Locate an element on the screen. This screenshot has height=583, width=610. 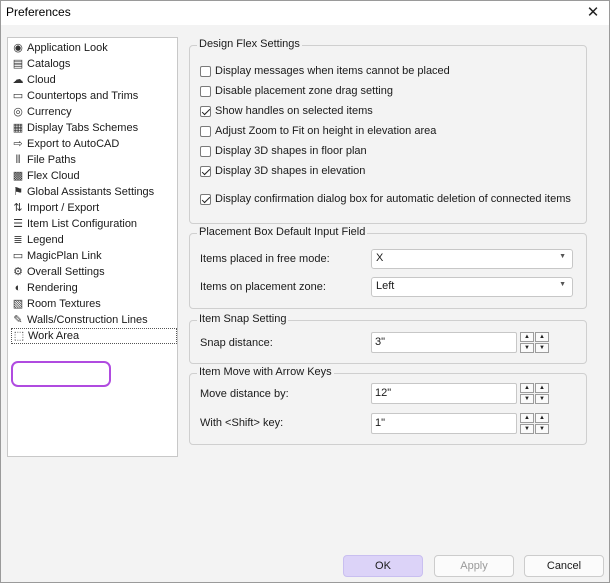
snap-increment-up-icon: ▲ is located at coordinates (527, 337).